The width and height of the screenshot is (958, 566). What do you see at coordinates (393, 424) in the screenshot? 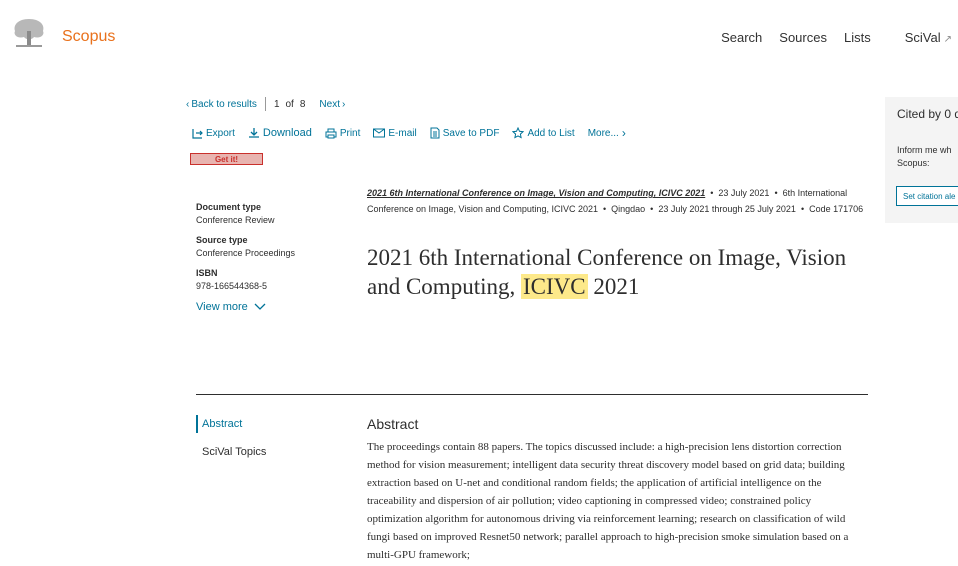
I see `abstract-heading: Abstract` at bounding box center [393, 424].